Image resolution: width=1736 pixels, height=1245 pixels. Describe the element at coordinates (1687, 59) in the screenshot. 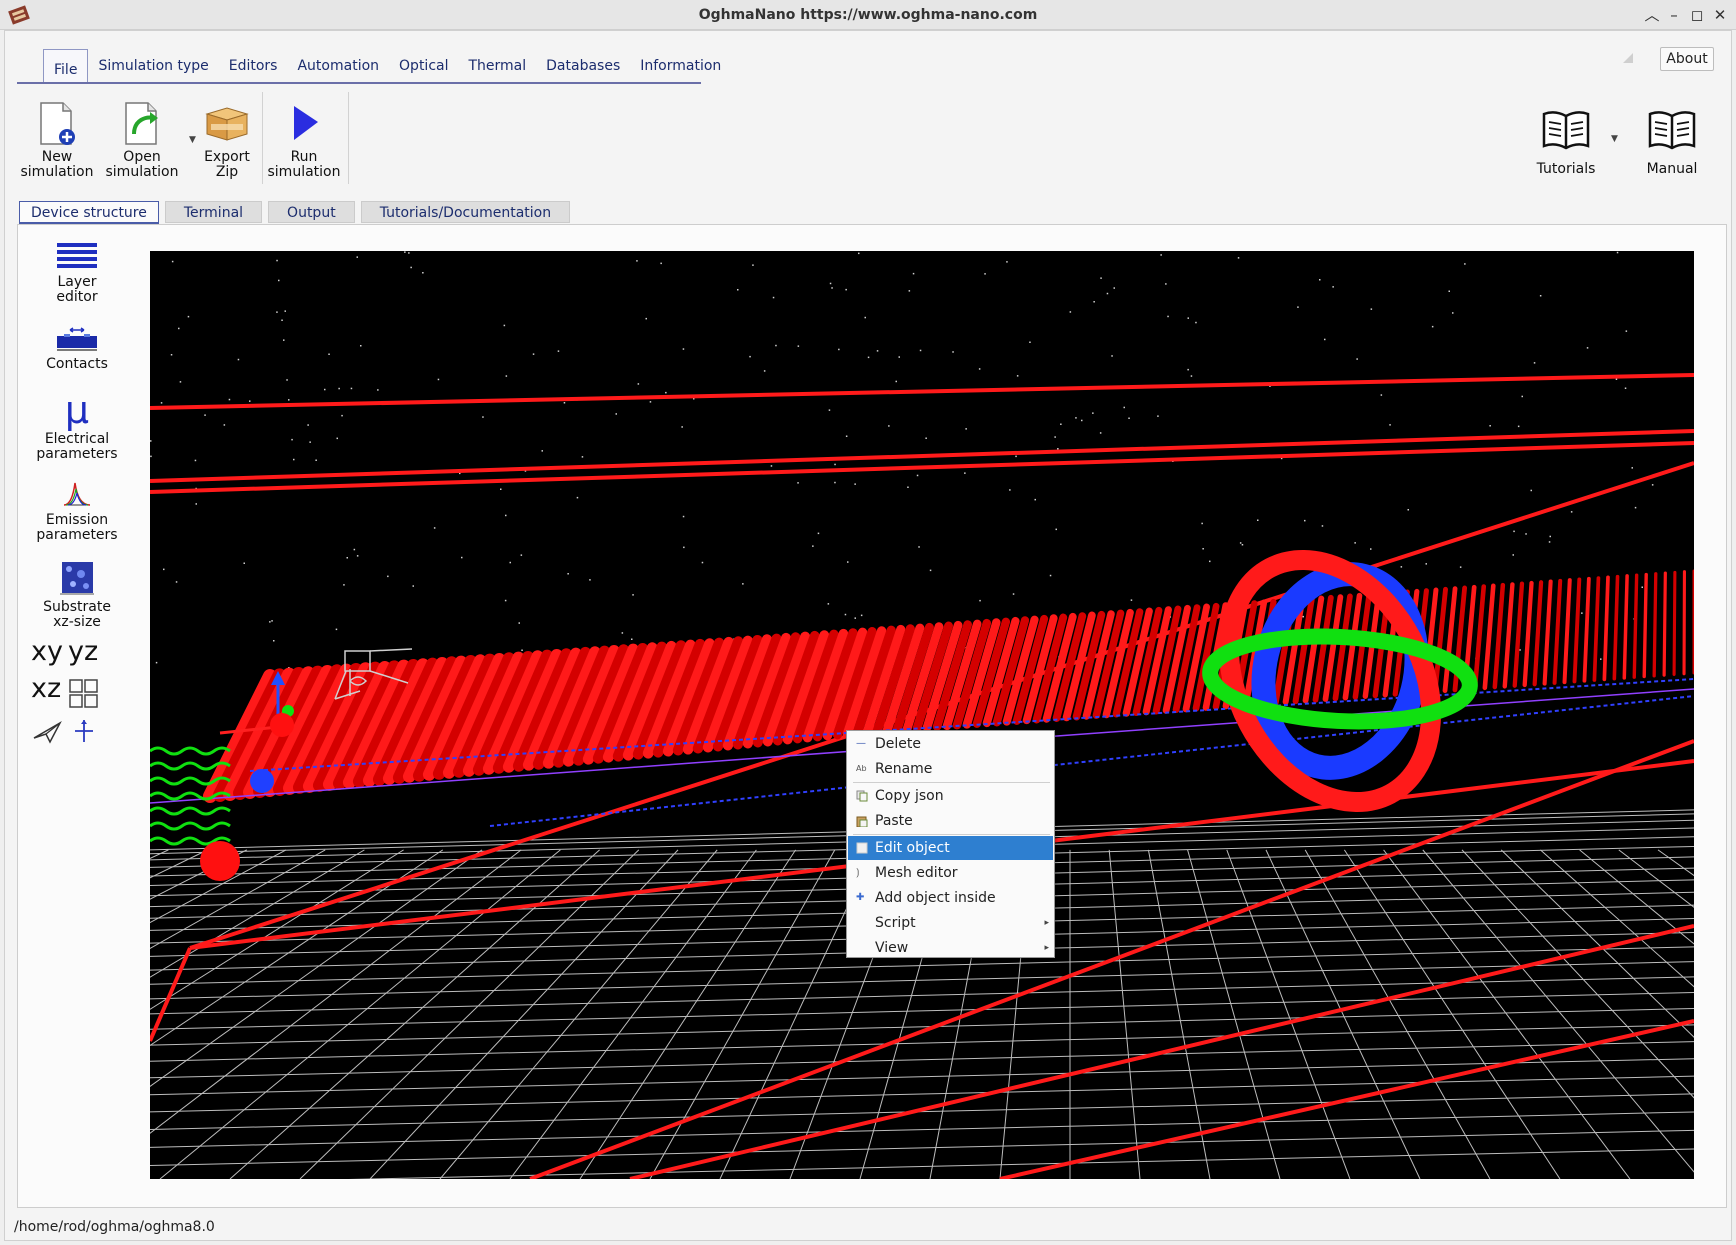

I see `about-button: About` at that location.